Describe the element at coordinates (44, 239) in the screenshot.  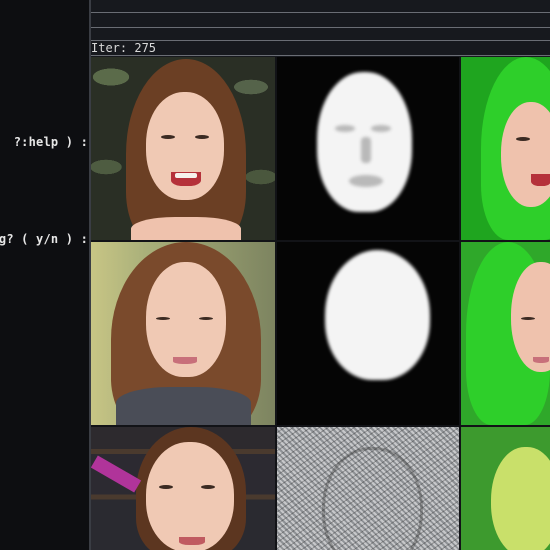
I see `terminal-prompt-yes-no: ng? ( y/n ) :` at that location.